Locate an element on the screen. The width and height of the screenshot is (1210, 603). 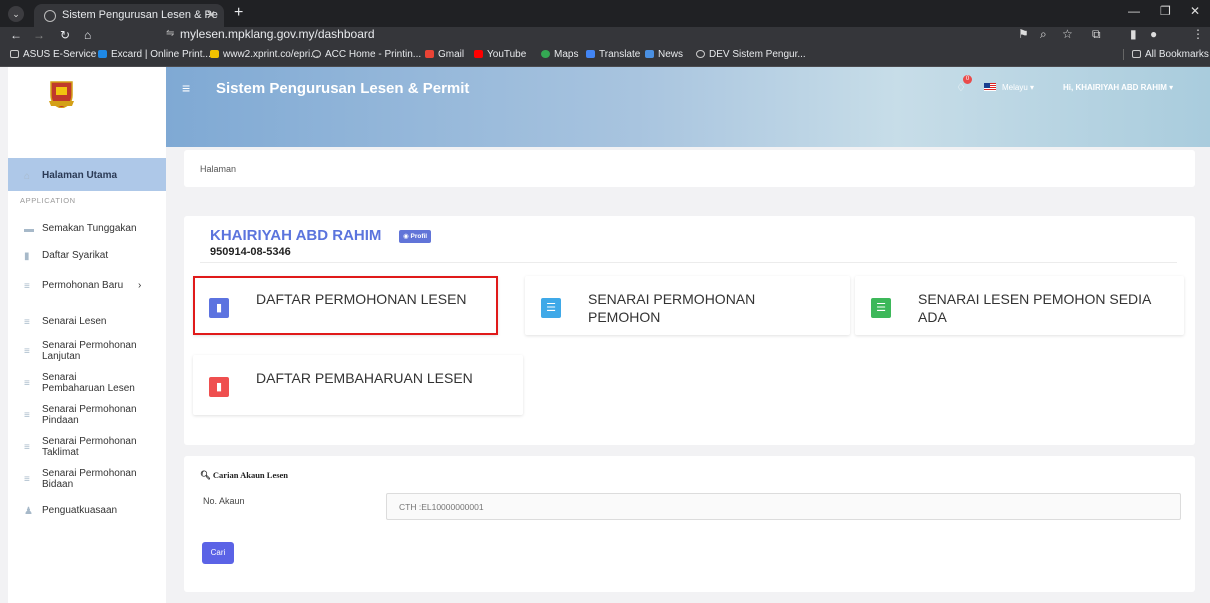
forward-icon: → is located at coordinates (39, 35).